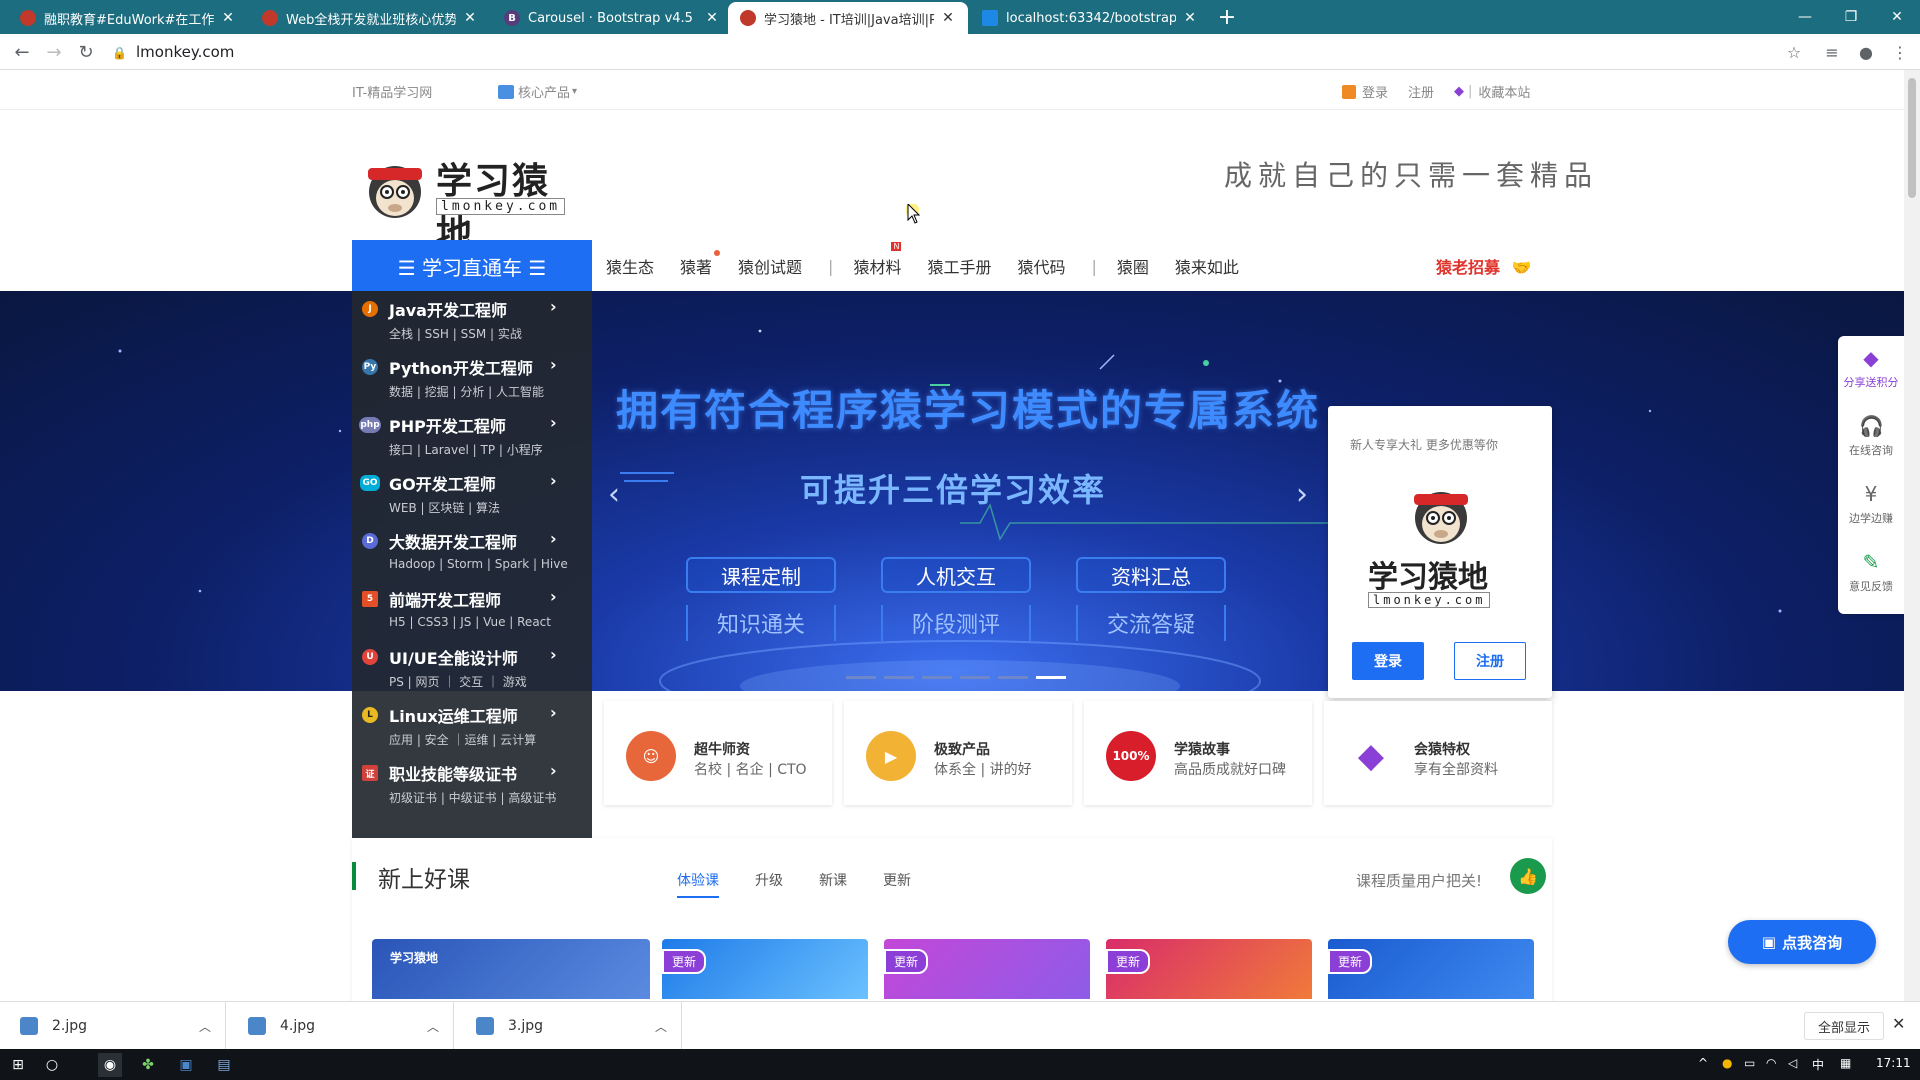 This screenshot has height=1080, width=1920. Describe the element at coordinates (1421, 91) in the screenshot. I see `topbar-register-link: 注册` at that location.